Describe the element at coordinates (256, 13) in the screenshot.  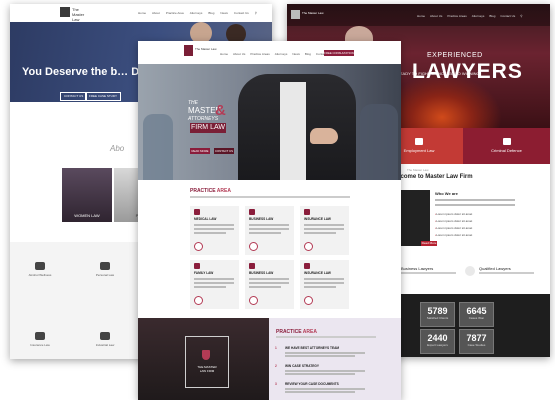
I see `left-search-icon: ⚲` at that location.